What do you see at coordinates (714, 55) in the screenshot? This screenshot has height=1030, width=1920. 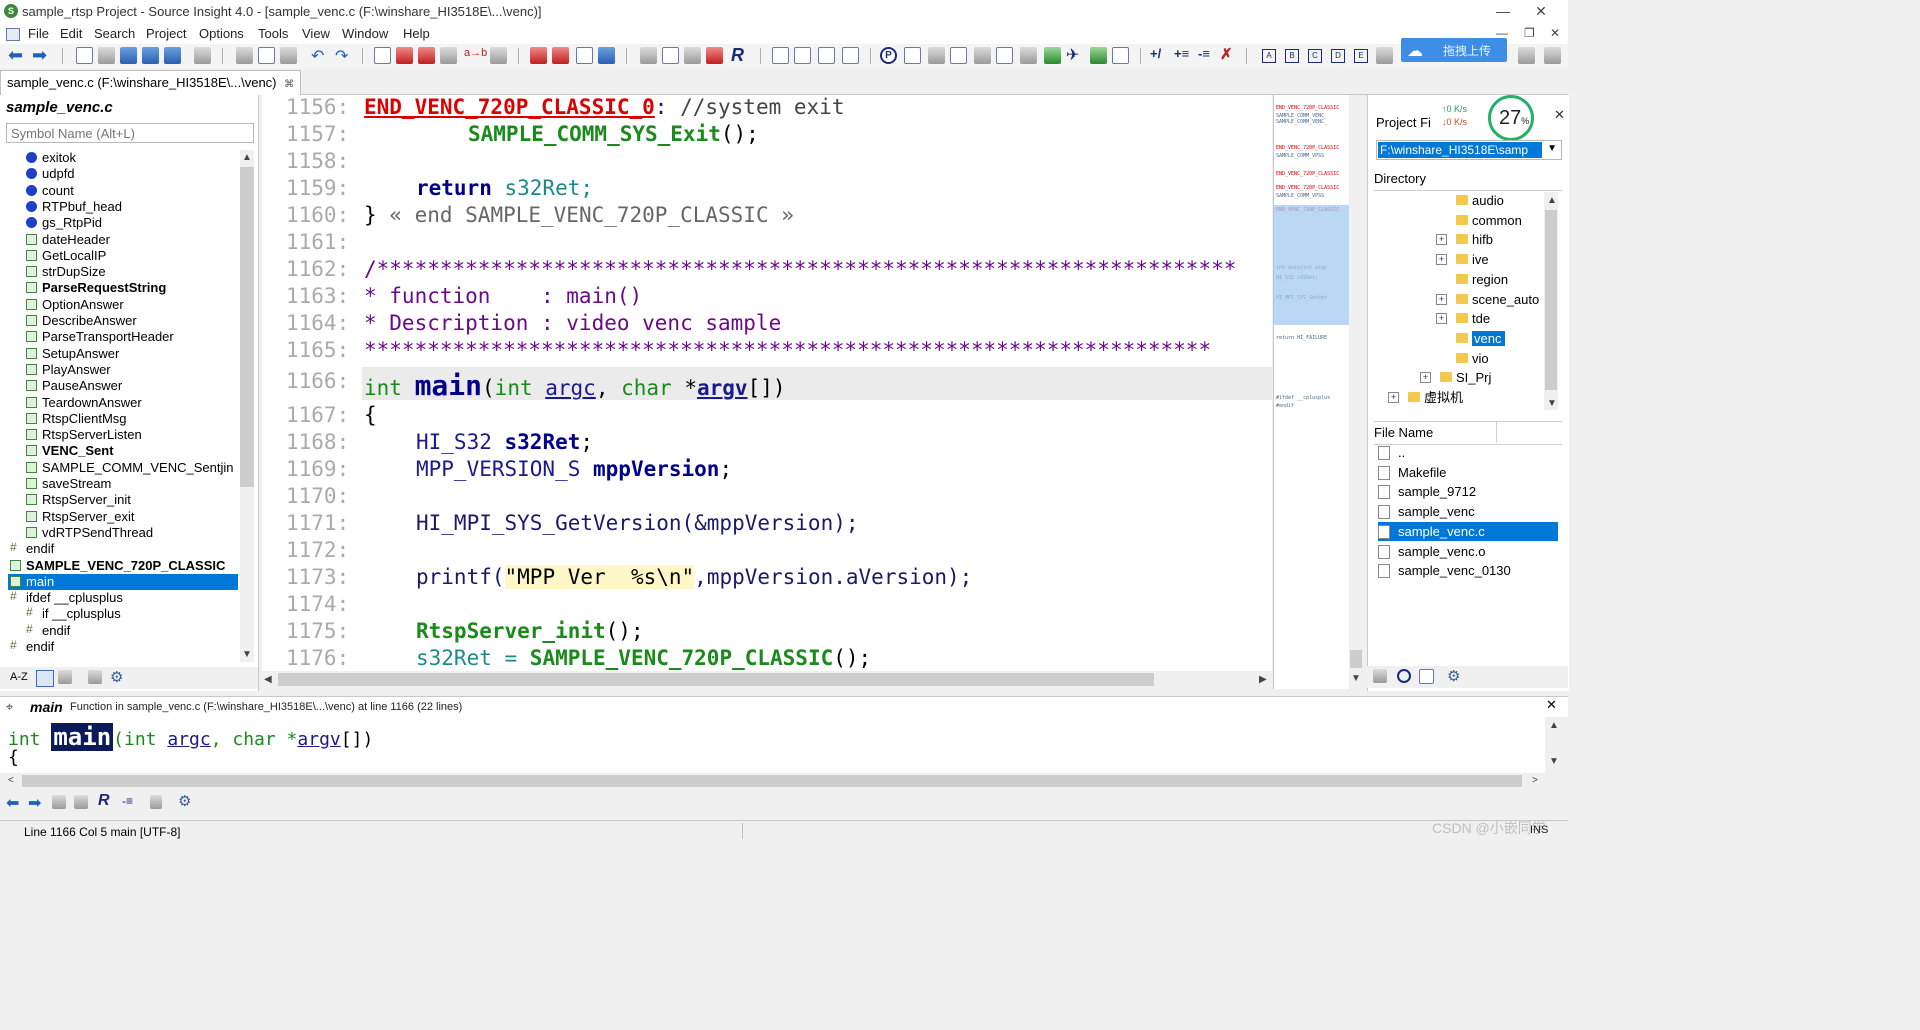 I see `sync-icon` at bounding box center [714, 55].